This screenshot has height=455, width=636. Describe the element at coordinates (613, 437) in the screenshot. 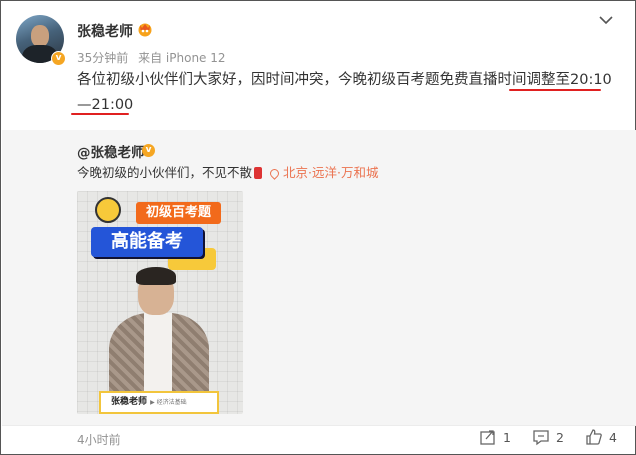

I see `like-count: 4` at that location.